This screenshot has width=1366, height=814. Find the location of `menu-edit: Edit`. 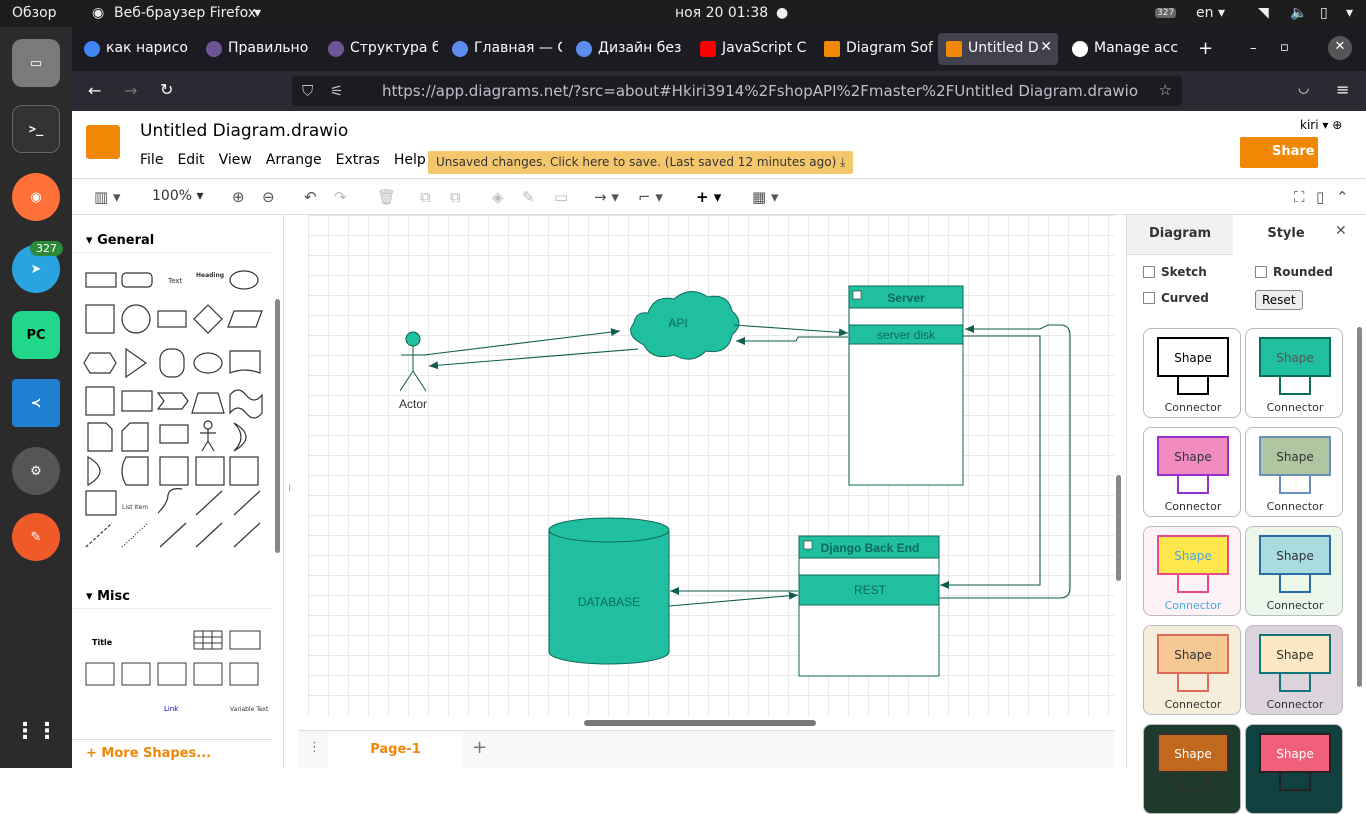

menu-edit: Edit is located at coordinates (190, 160).